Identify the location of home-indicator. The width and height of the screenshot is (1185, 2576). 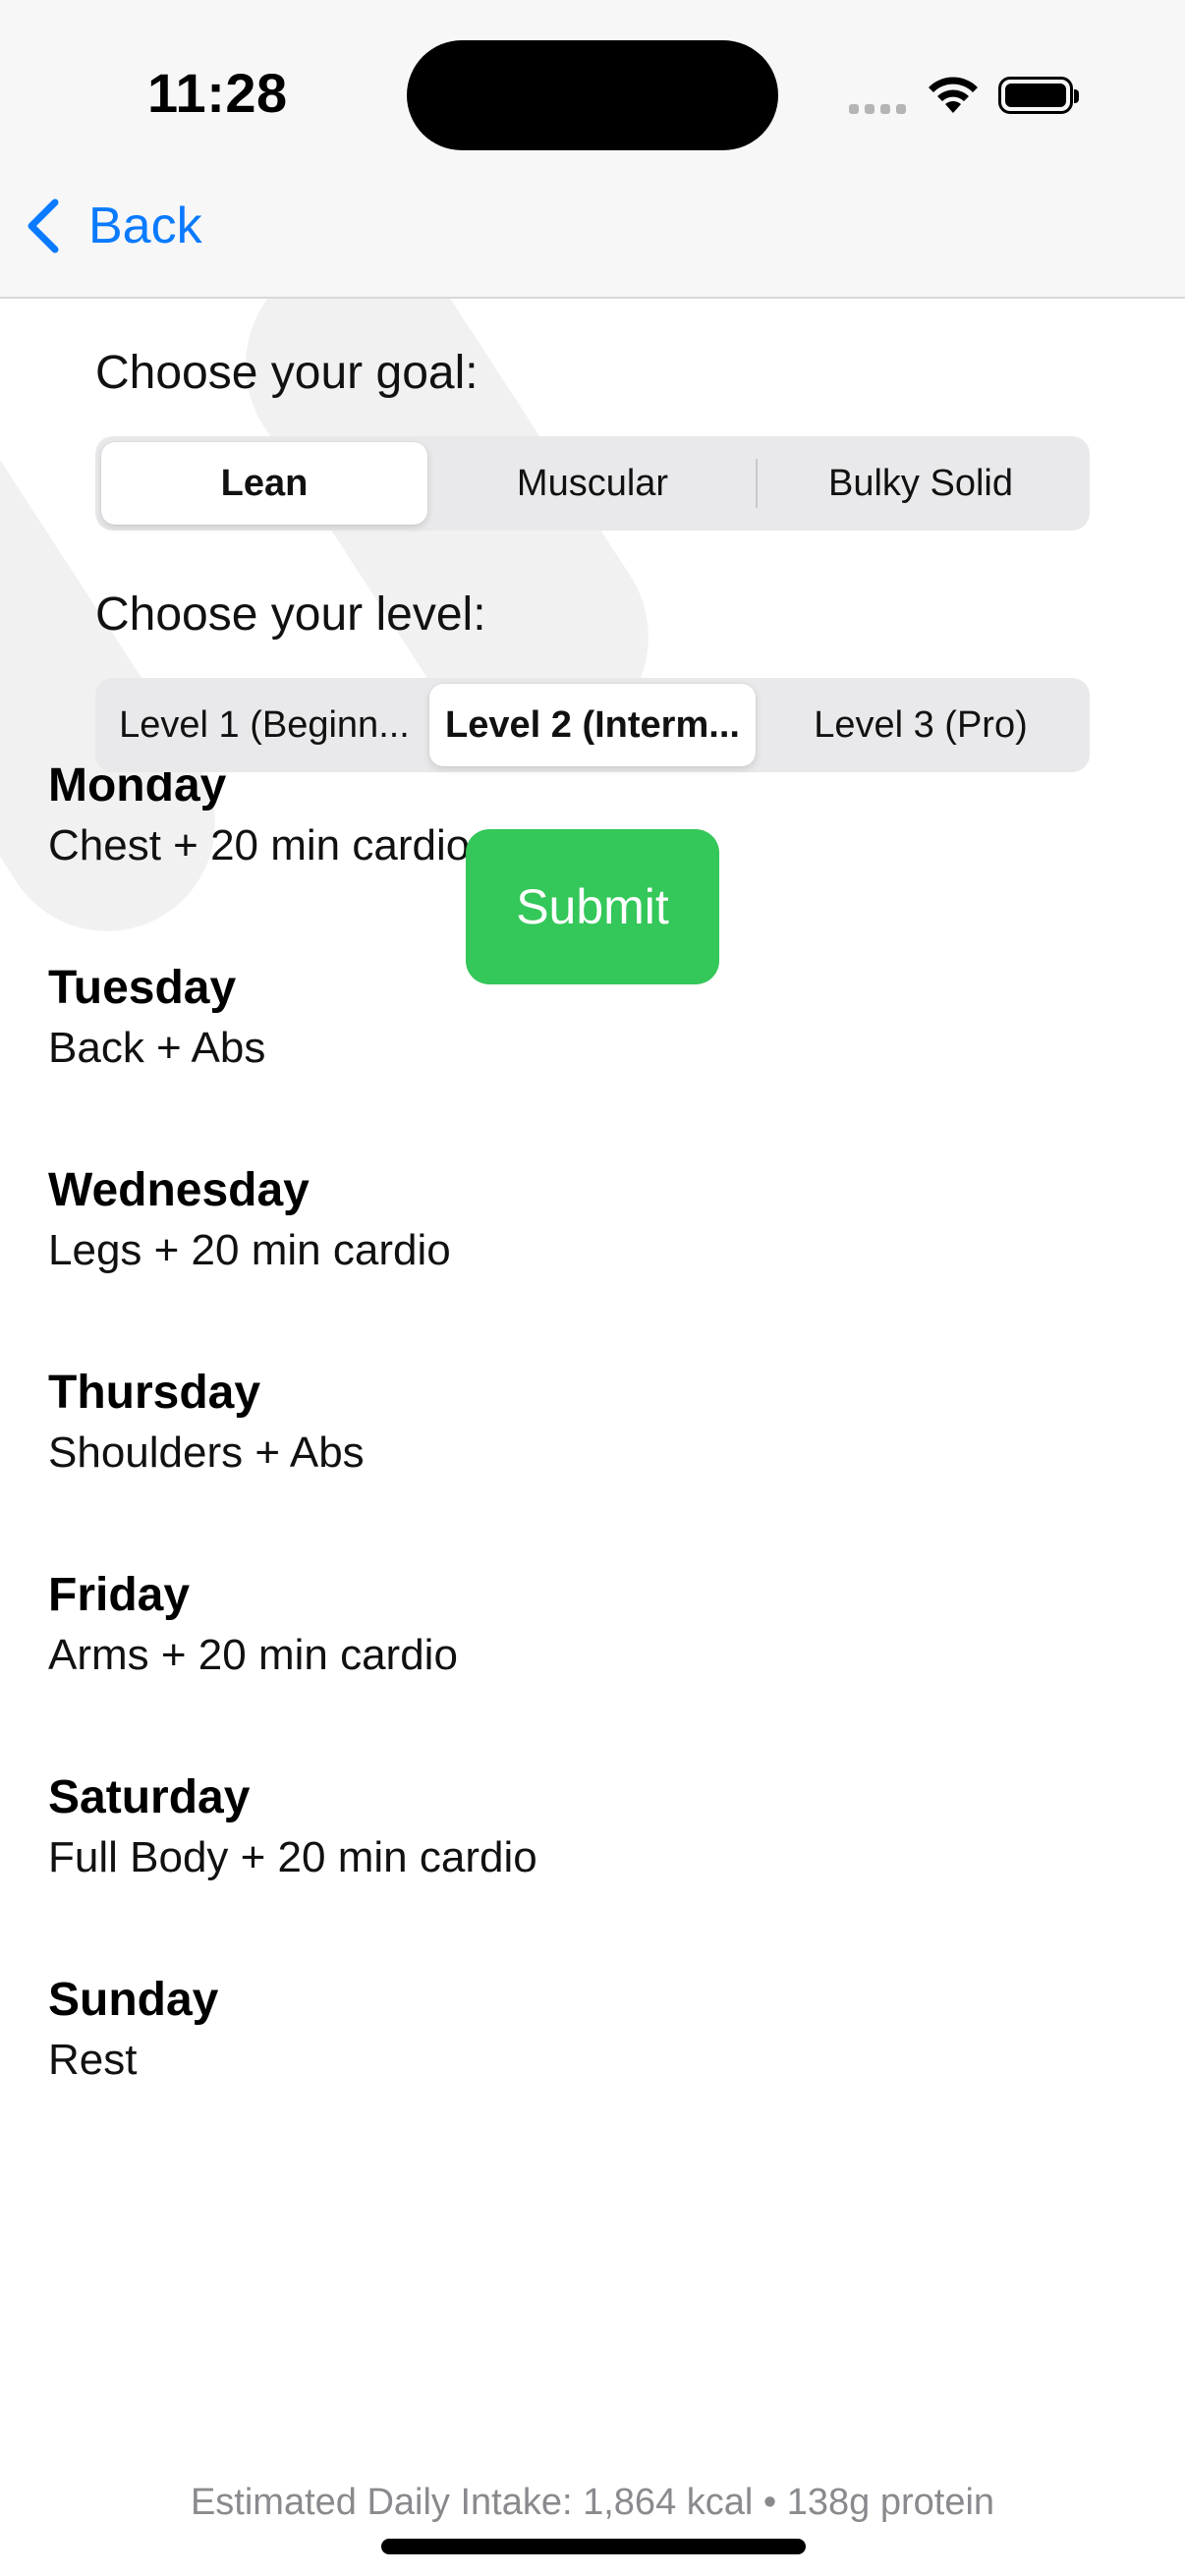
(594, 2546).